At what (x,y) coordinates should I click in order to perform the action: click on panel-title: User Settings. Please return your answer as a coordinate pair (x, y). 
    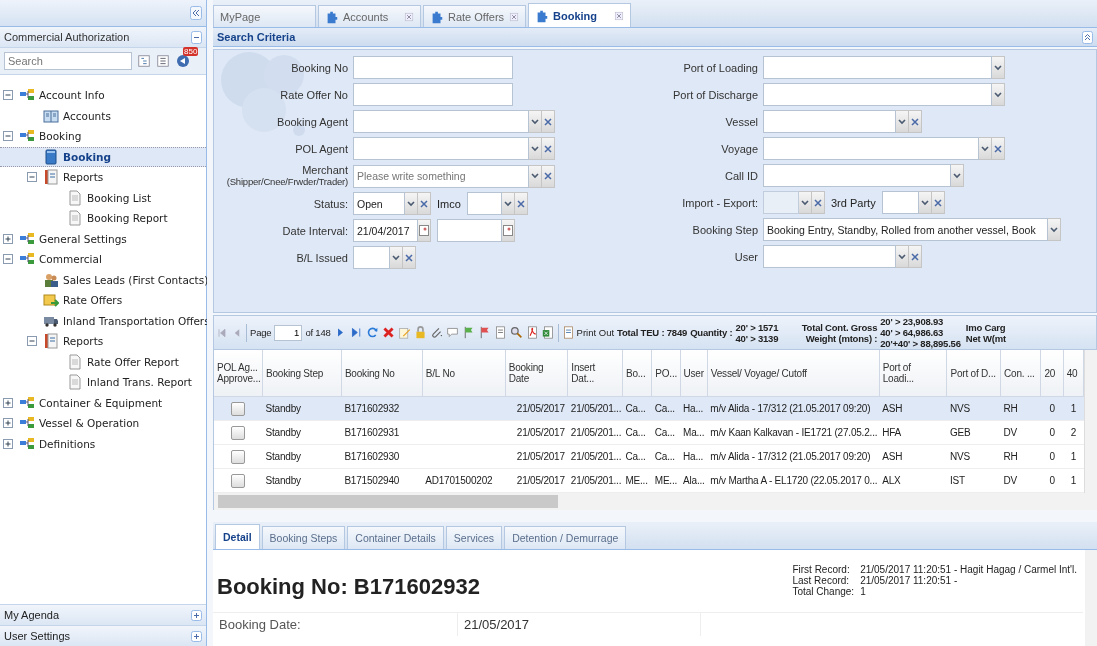
    Looking at the image, I should click on (37, 636).